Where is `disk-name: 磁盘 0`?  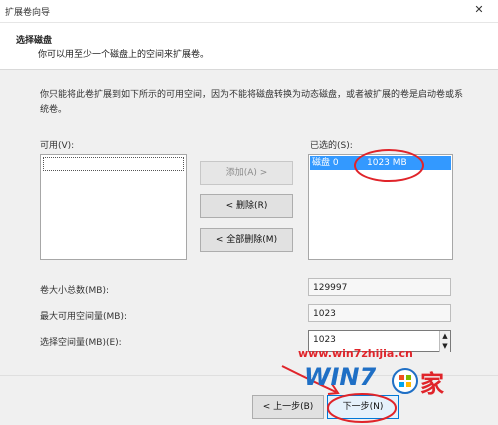 disk-name: 磁盘 0 is located at coordinates (325, 163).